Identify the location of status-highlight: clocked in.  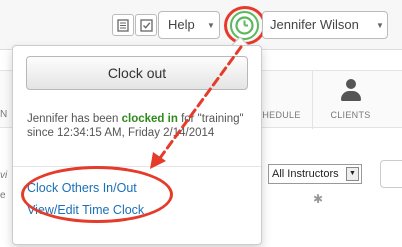
(149, 119).